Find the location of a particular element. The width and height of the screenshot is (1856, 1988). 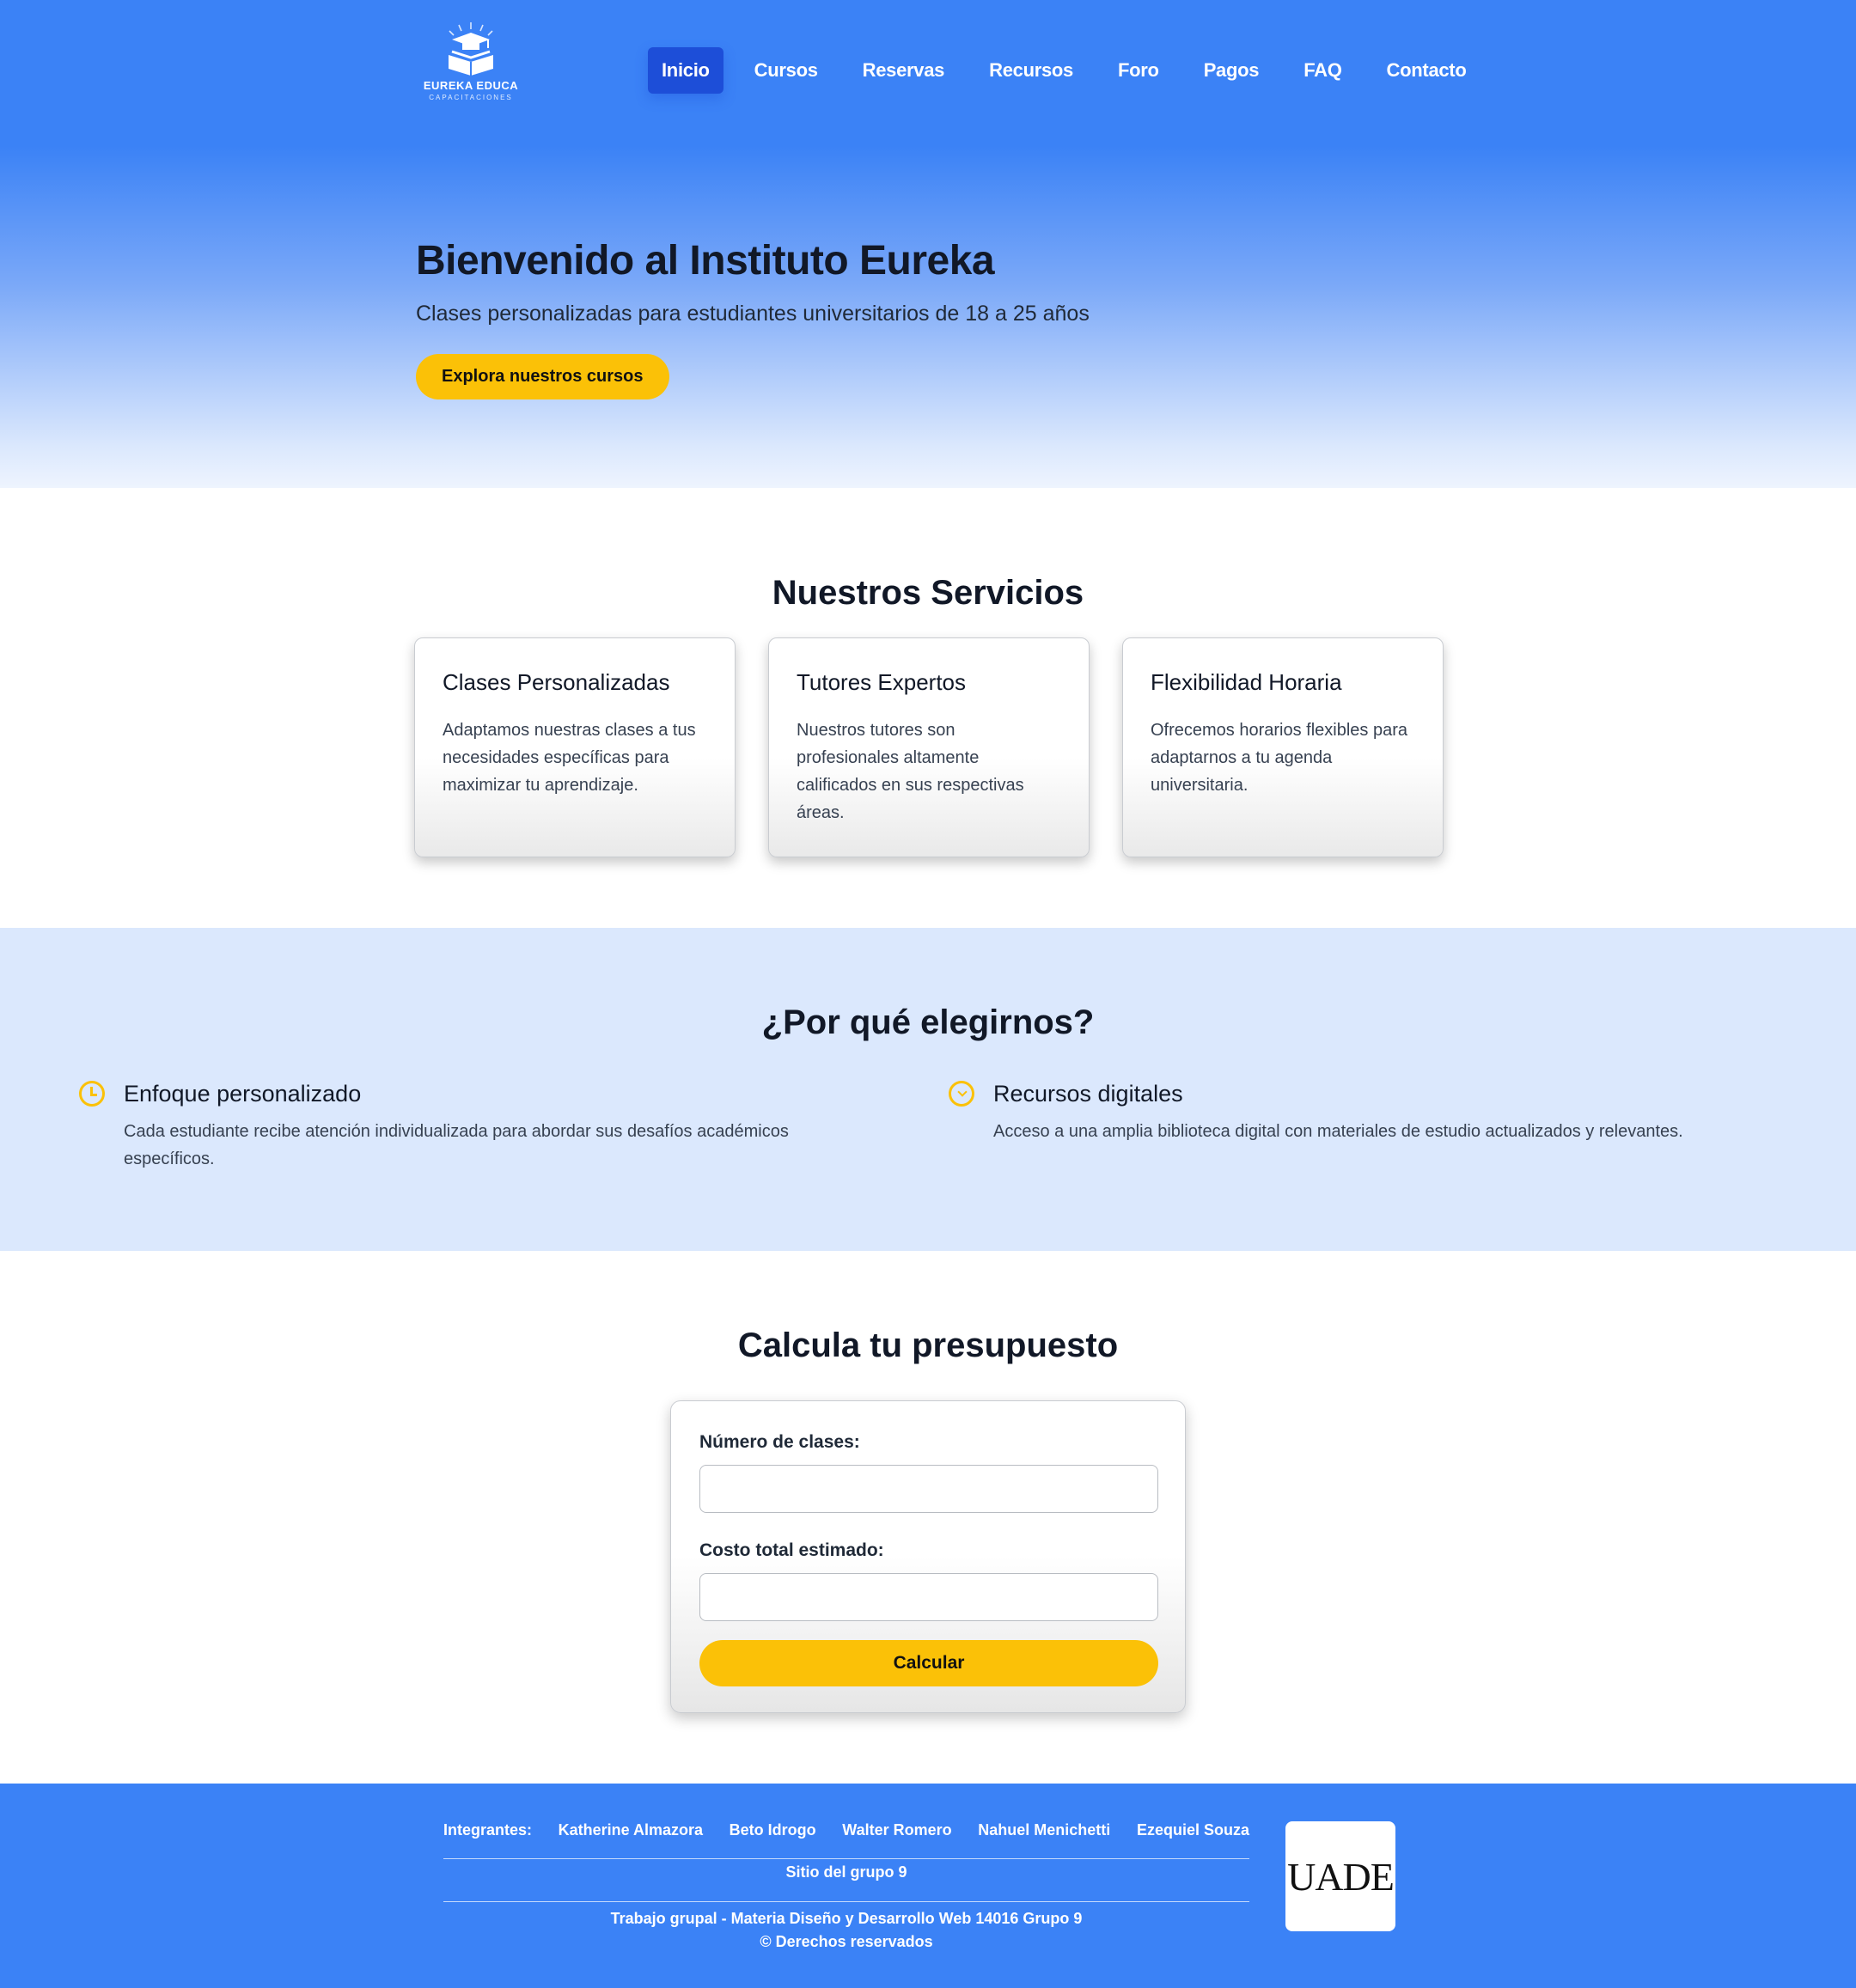

total-cost-input is located at coordinates (929, 1597).